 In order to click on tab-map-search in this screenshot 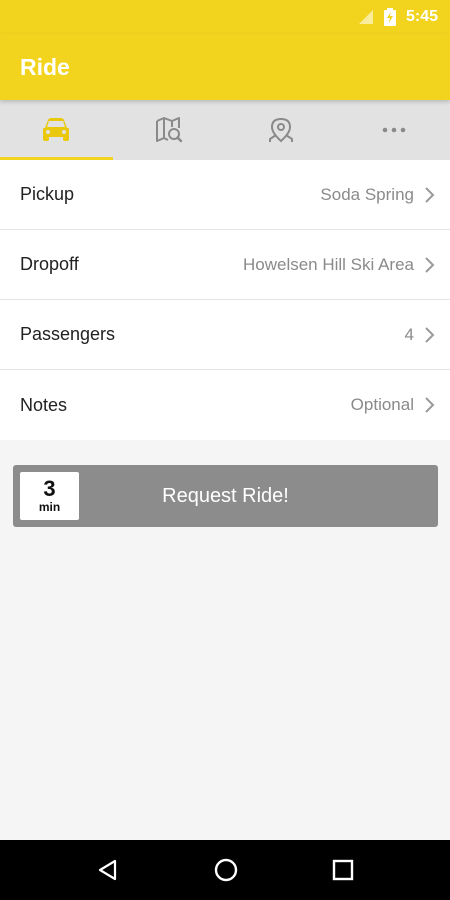, I will do `click(169, 130)`.